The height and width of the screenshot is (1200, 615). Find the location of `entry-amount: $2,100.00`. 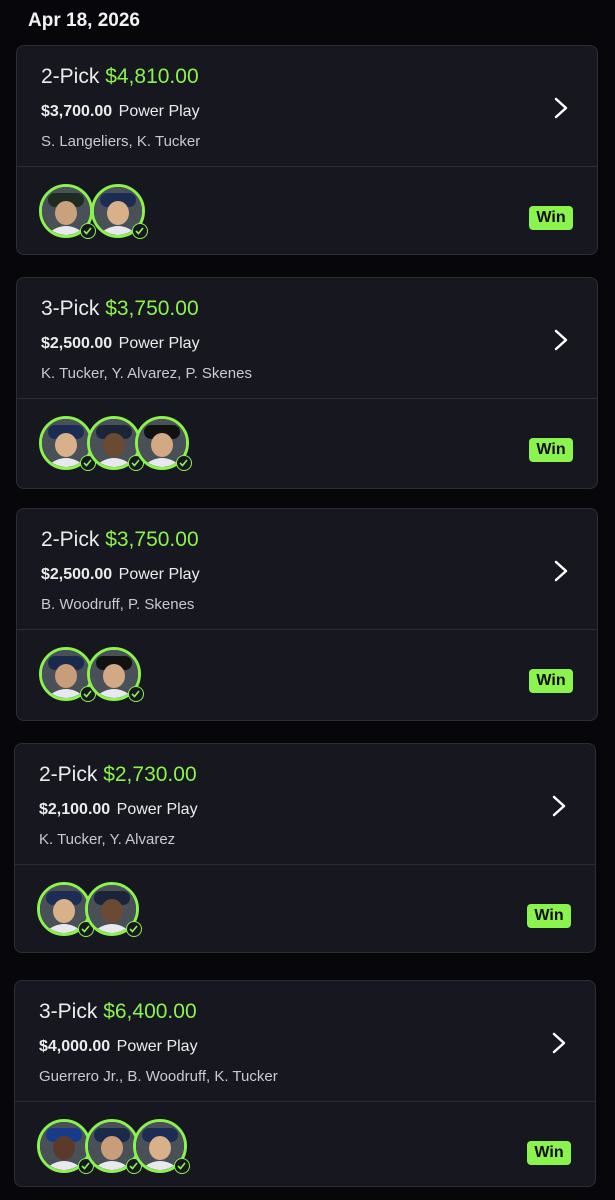

entry-amount: $2,100.00 is located at coordinates (75, 809).